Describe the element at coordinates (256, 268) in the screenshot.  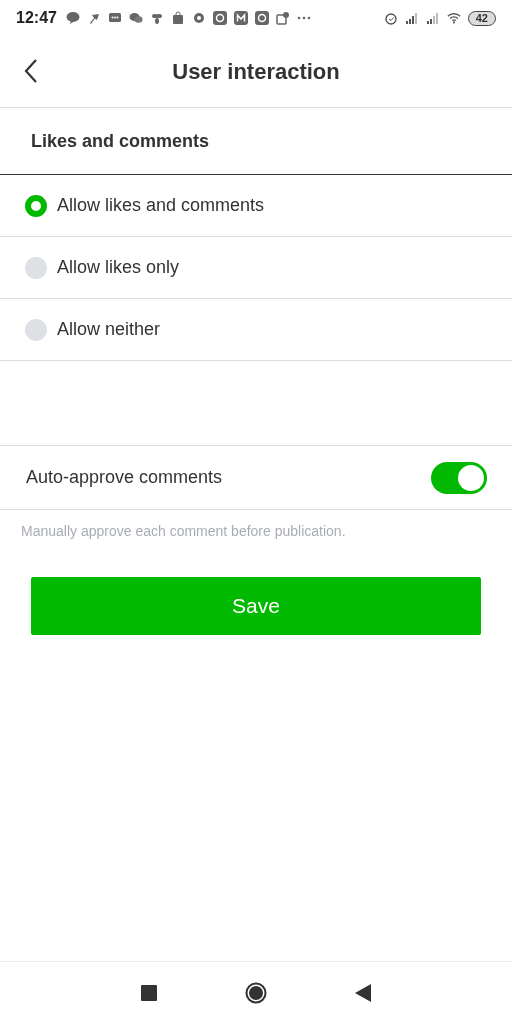
I see `radio-option: Allow likes only` at that location.